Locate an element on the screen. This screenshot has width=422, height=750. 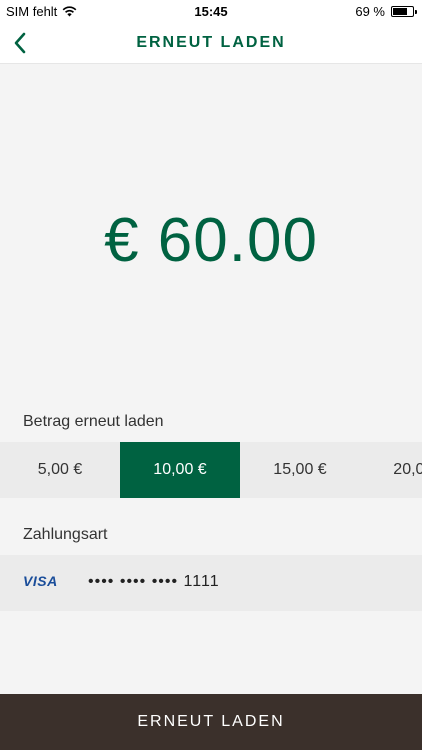
amount-option-label: 20,00 € is located at coordinates (407, 469).